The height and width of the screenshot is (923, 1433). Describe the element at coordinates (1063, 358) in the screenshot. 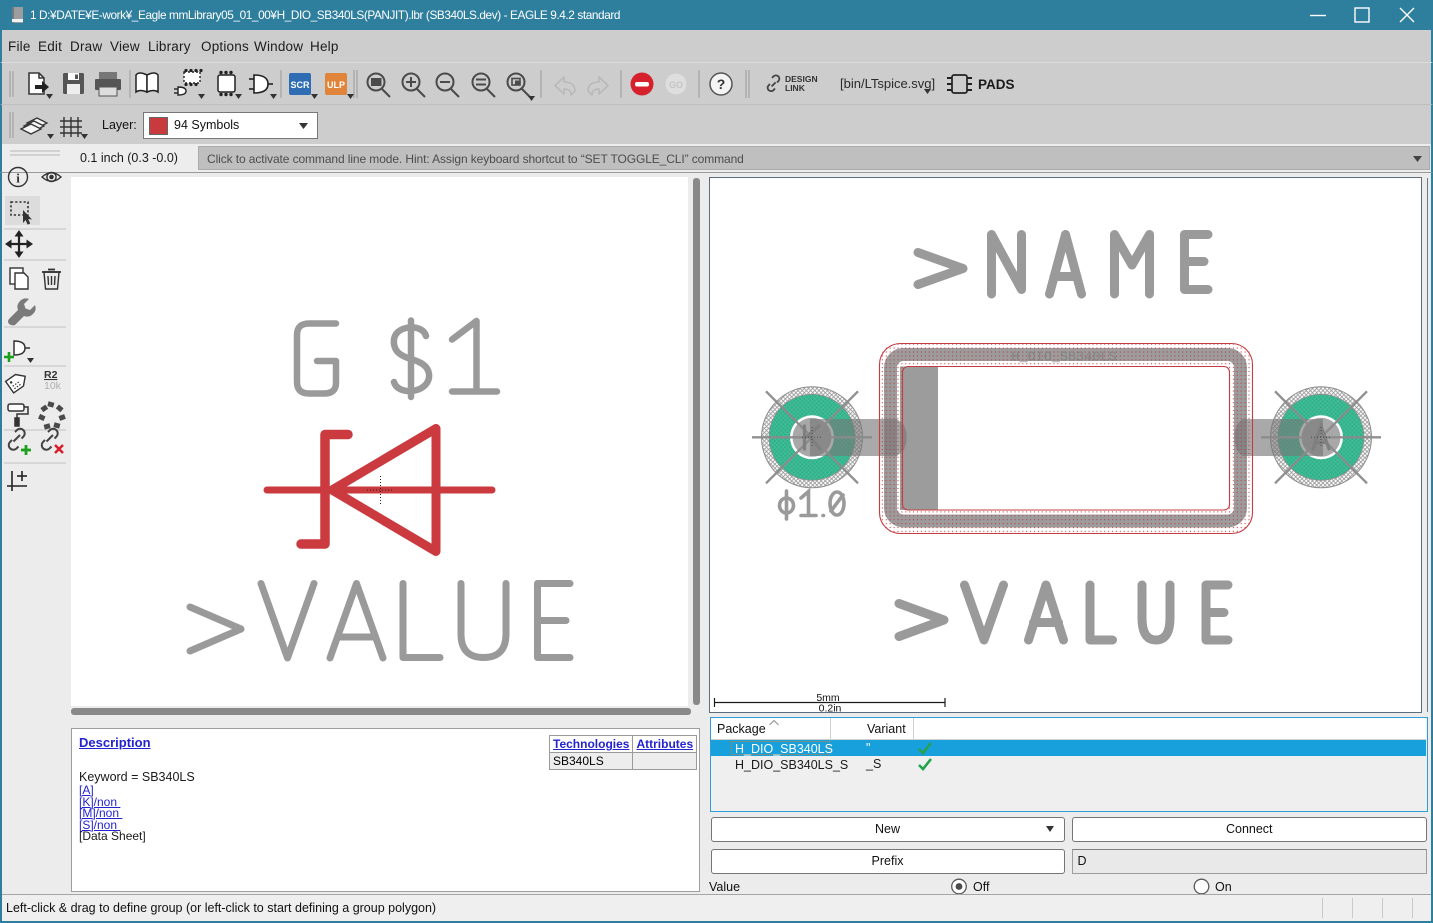

I see `svg-text: H_DIO_SB340LS` at that location.